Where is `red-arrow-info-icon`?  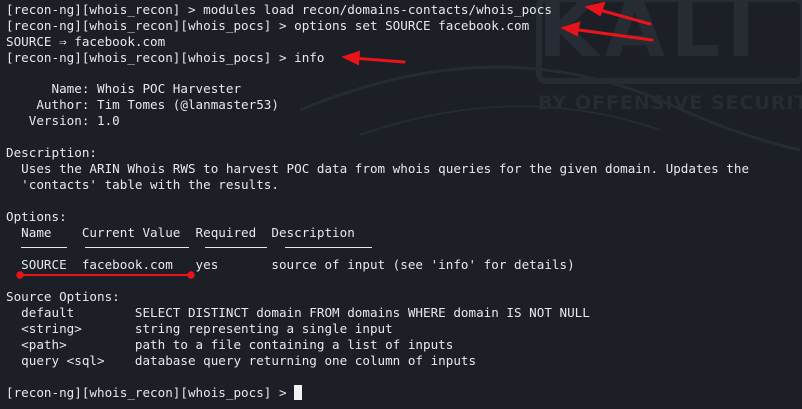 red-arrow-info-icon is located at coordinates (378, 60).